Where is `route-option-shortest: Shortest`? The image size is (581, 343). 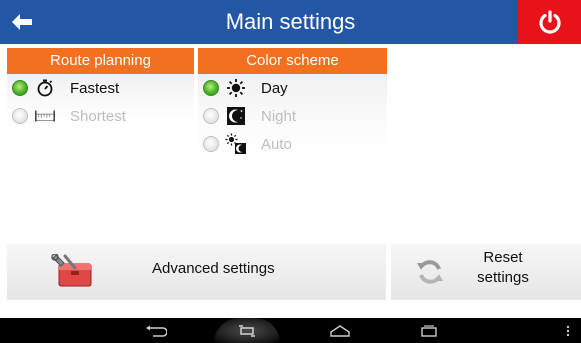 route-option-shortest: Shortest is located at coordinates (100, 116).